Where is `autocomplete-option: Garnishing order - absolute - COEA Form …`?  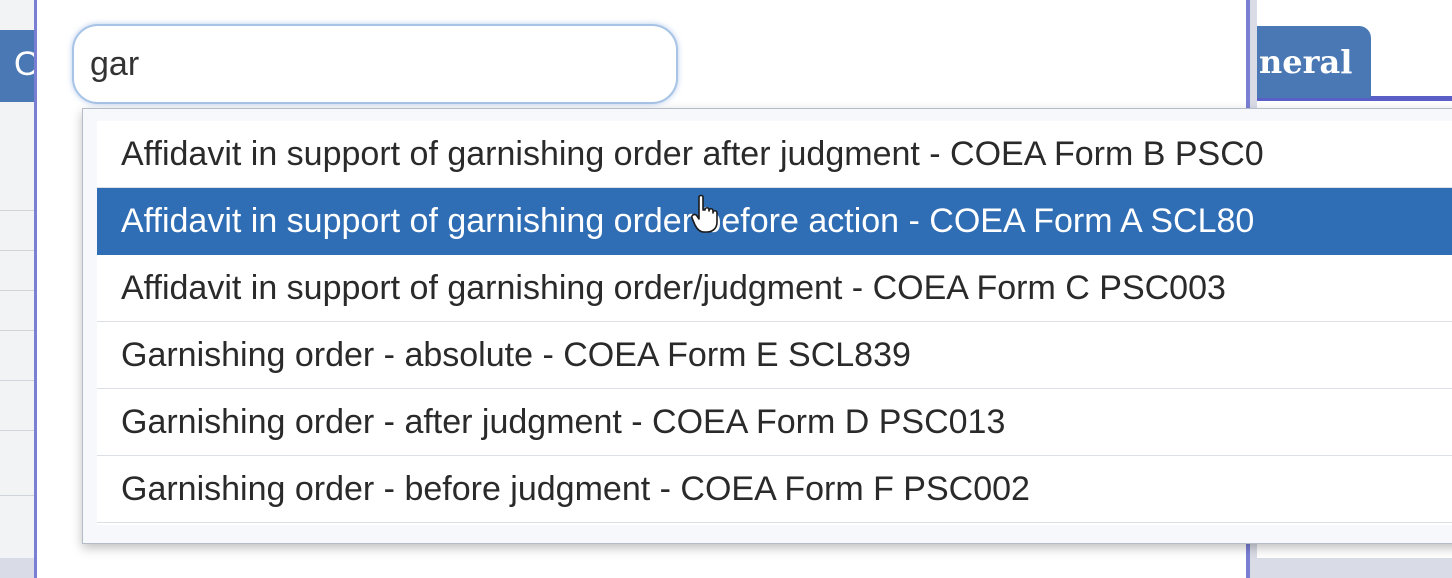
autocomplete-option: Garnishing order - absolute - COEA Form … is located at coordinates (774, 355).